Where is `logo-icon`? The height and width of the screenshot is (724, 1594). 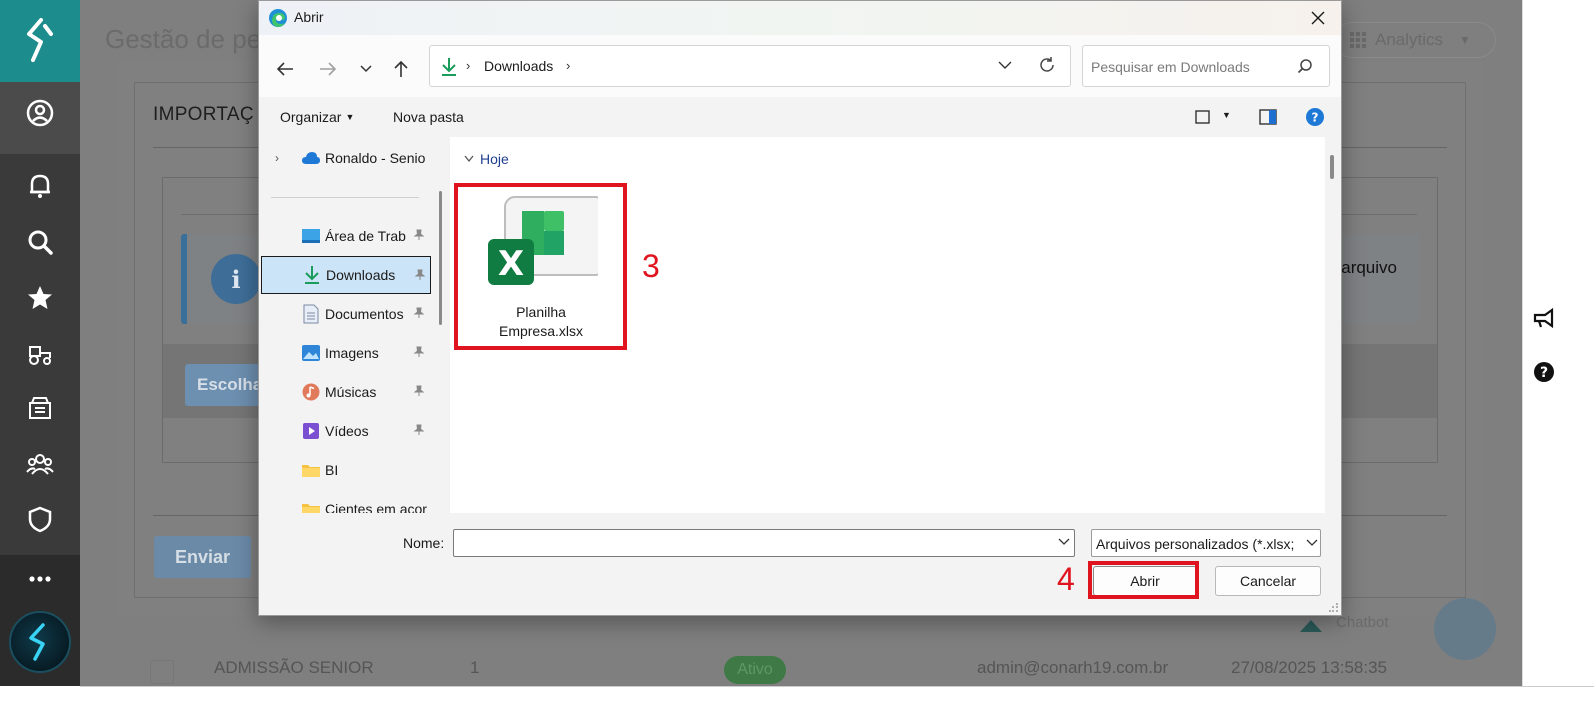
logo-icon is located at coordinates (40, 40).